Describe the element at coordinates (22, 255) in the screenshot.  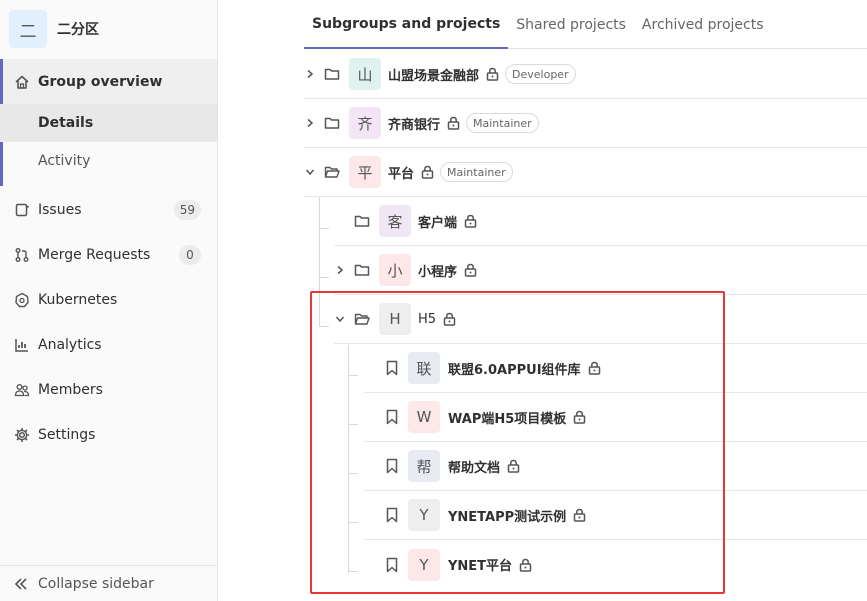
I see `merge-request-icon` at that location.